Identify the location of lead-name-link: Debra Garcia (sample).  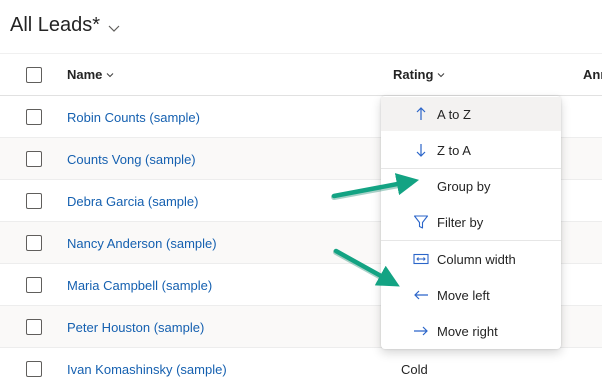
(133, 201).